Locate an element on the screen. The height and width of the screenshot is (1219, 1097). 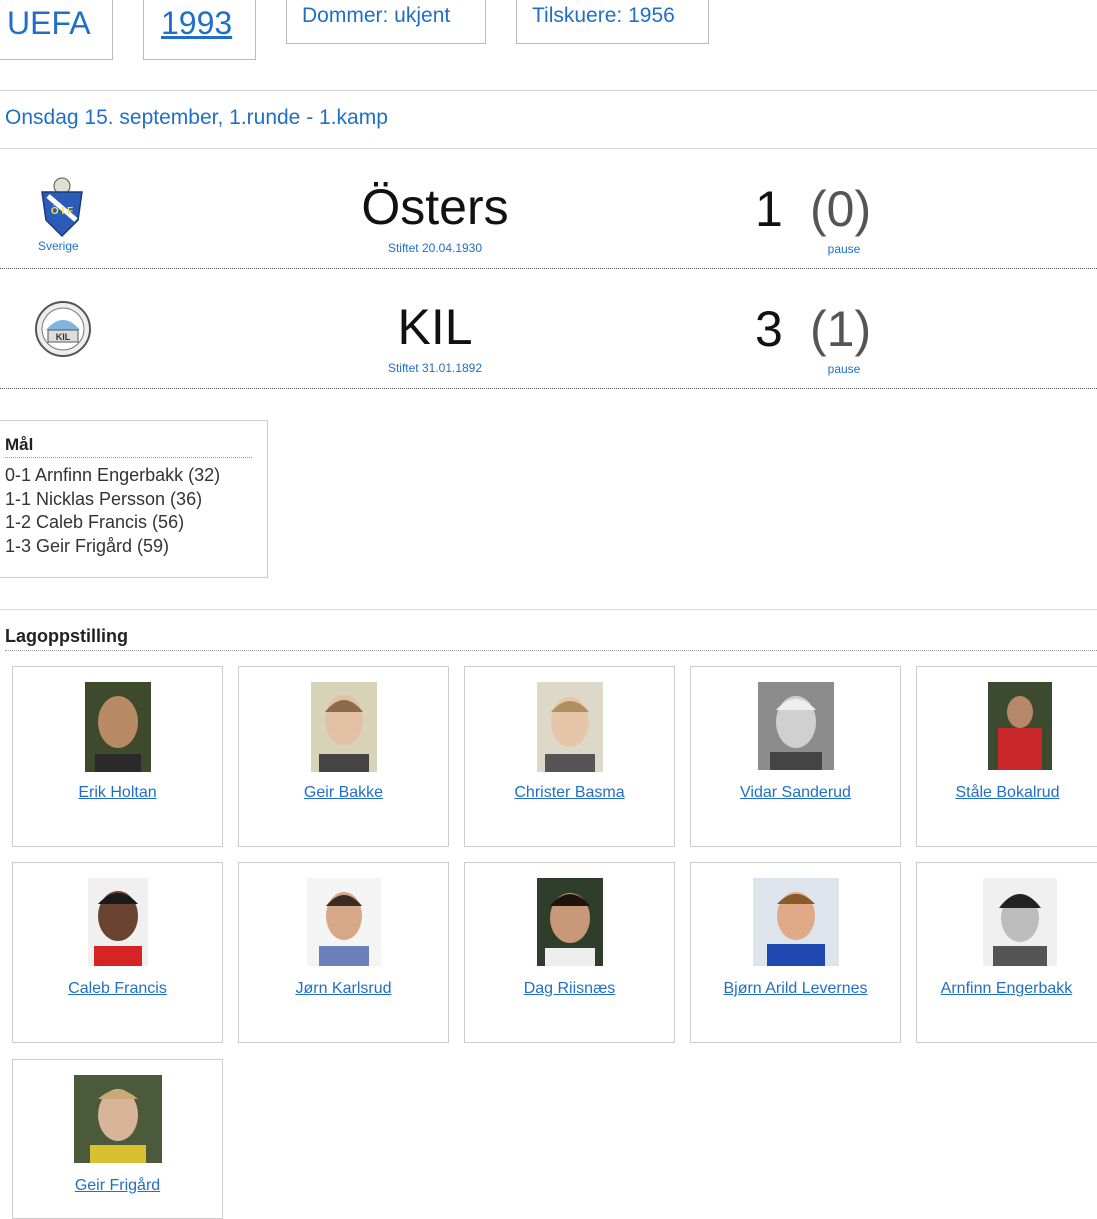
player-card: Jørn Karlsrud is located at coordinates (343, 952).